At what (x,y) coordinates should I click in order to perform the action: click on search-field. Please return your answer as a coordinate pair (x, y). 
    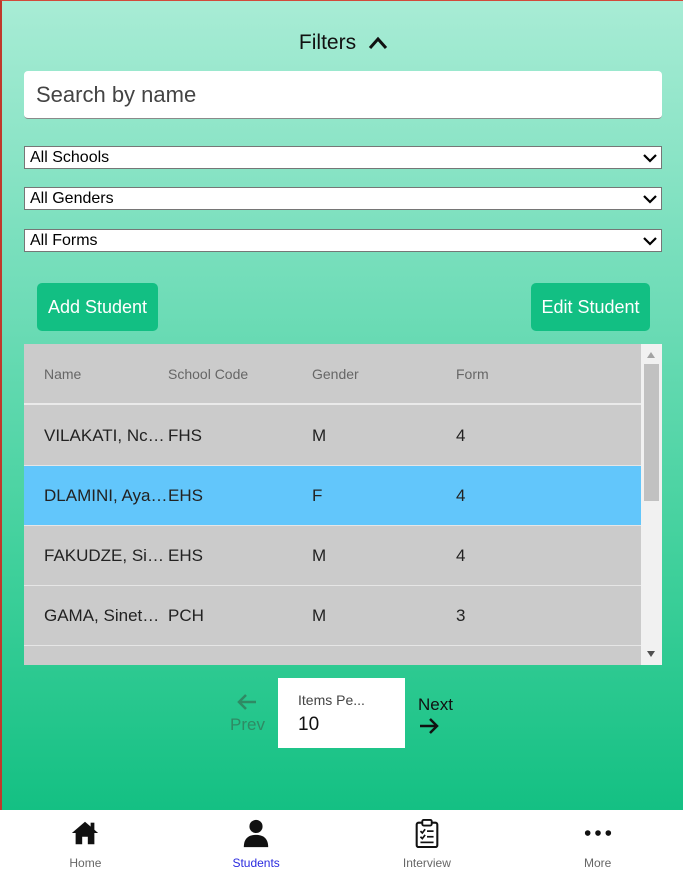
    Looking at the image, I should click on (343, 95).